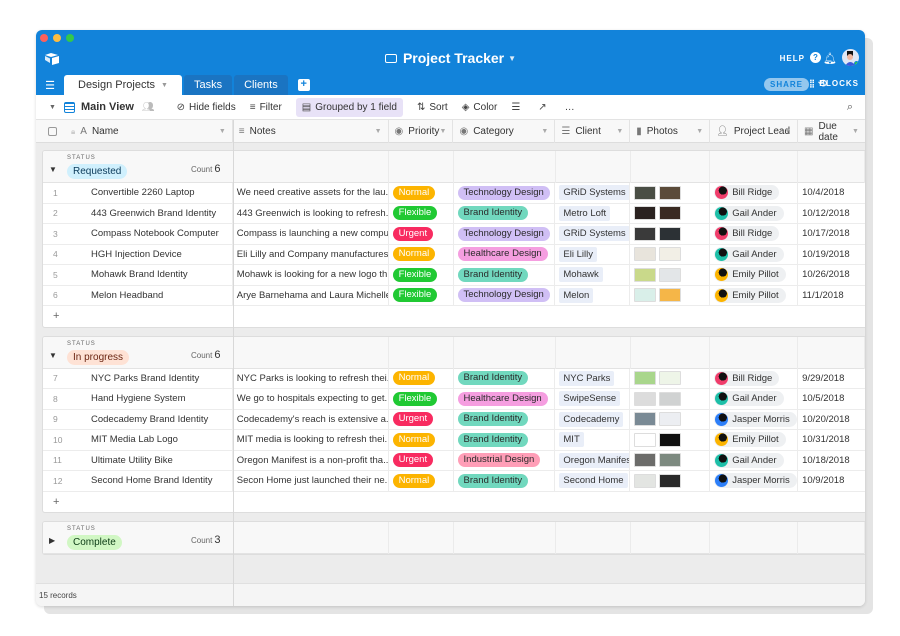 Image resolution: width=900 pixels, height=636 pixels. I want to click on client-link-chip: Eli Lilly, so click(578, 254).